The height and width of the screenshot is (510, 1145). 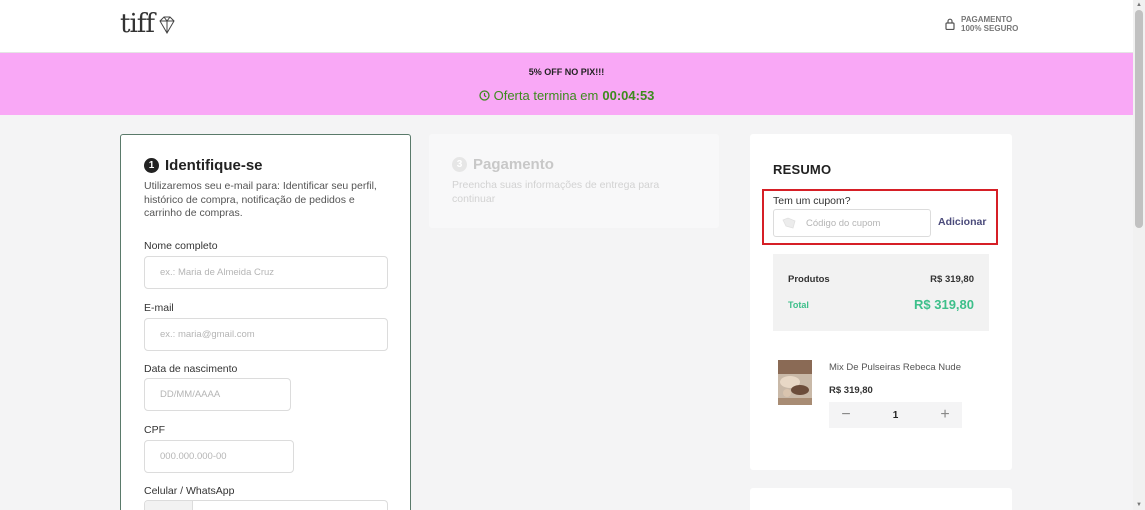 I want to click on secure-line-1: PAGAMENTO, so click(x=987, y=19).